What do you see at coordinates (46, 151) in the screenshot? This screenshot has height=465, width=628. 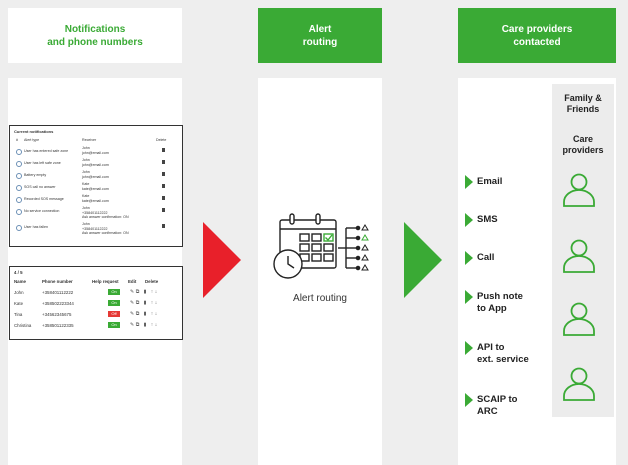 I see `alert-type: User has entered safe zone` at bounding box center [46, 151].